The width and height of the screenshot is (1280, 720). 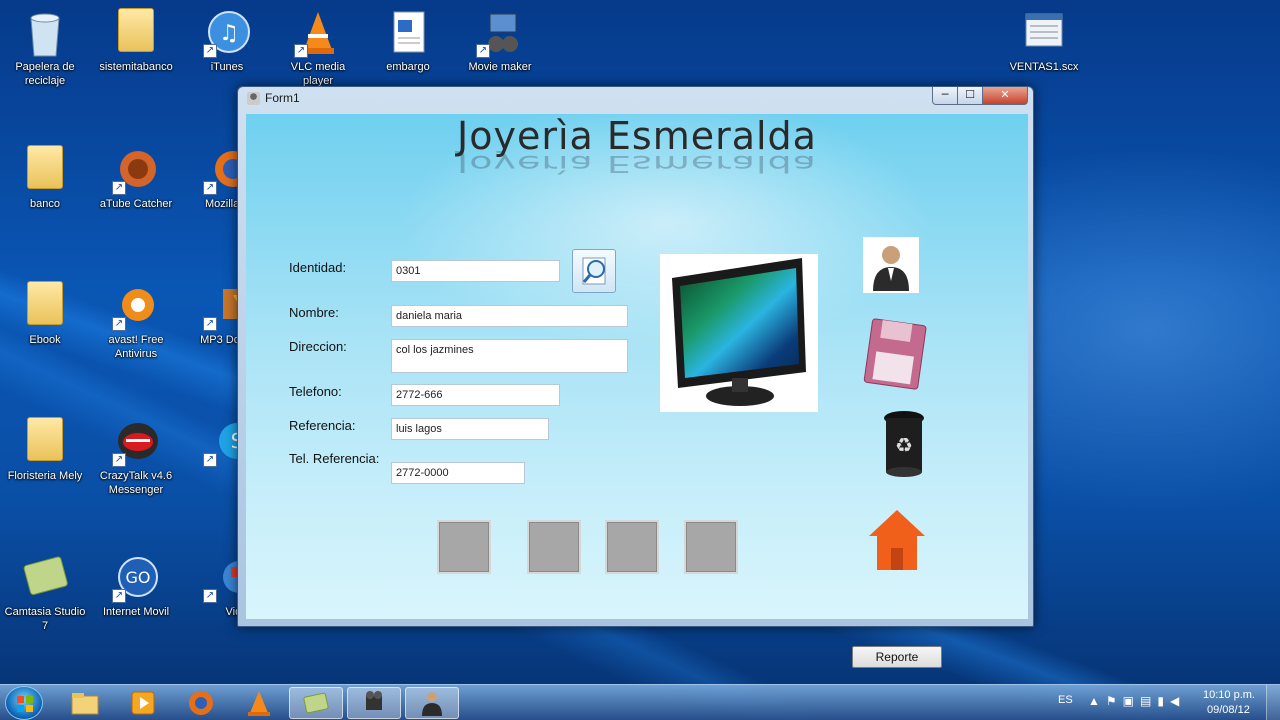 I want to click on businessman-icon, so click(x=891, y=268).